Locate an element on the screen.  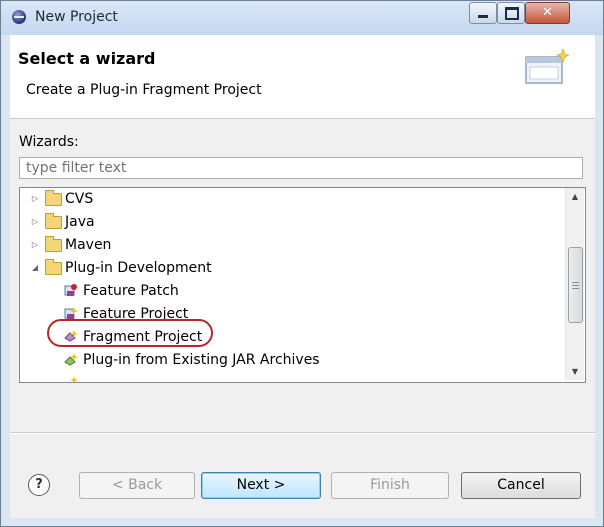
plugin-jar-icon is located at coordinates (71, 359).